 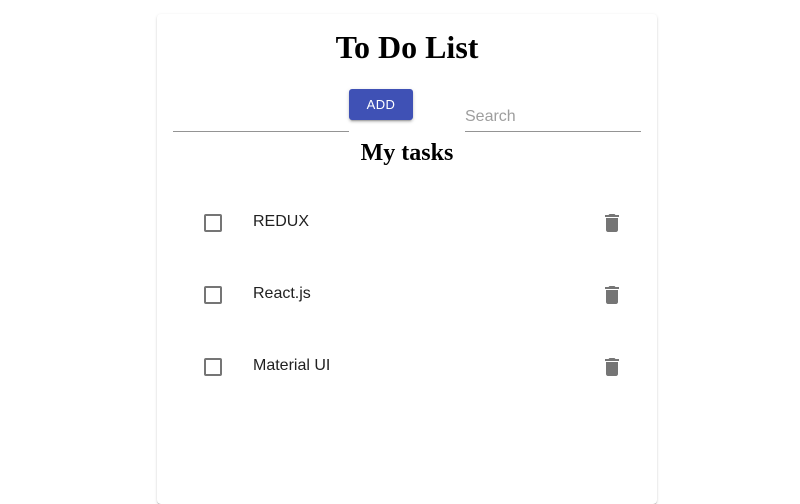 What do you see at coordinates (261, 117) in the screenshot?
I see `new-task-input` at bounding box center [261, 117].